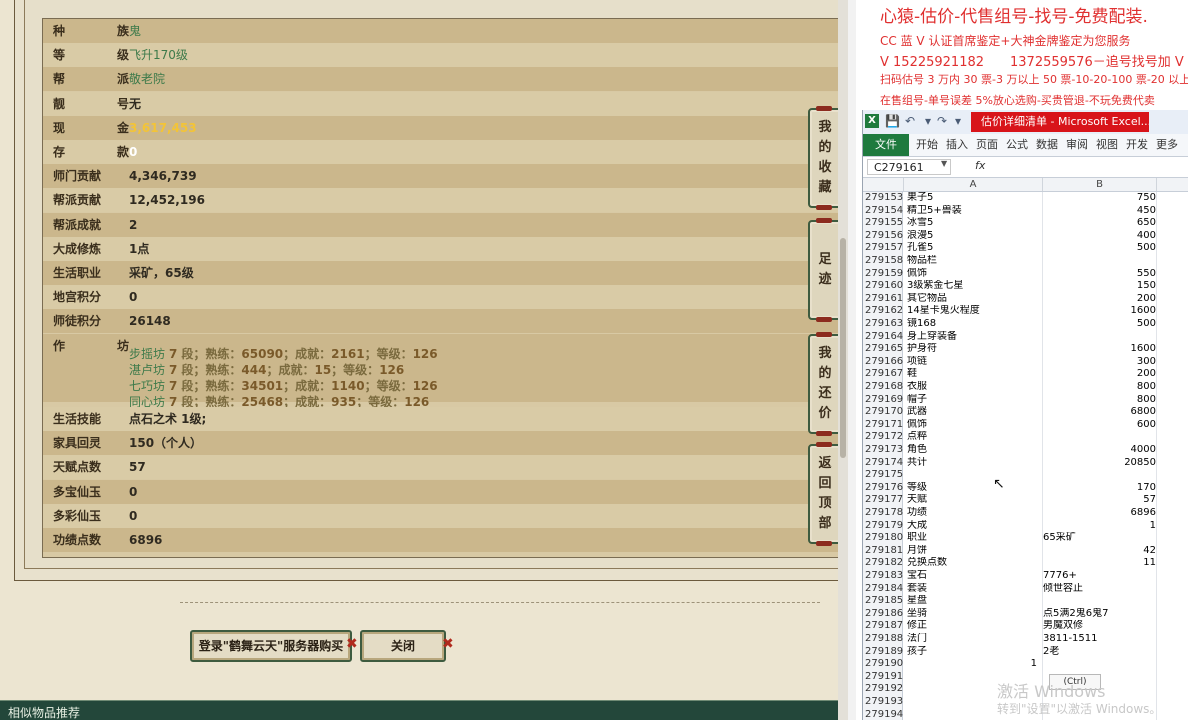 The width and height of the screenshot is (1188, 720). Describe the element at coordinates (974, 412) in the screenshot. I see `cell-a: 武器` at that location.